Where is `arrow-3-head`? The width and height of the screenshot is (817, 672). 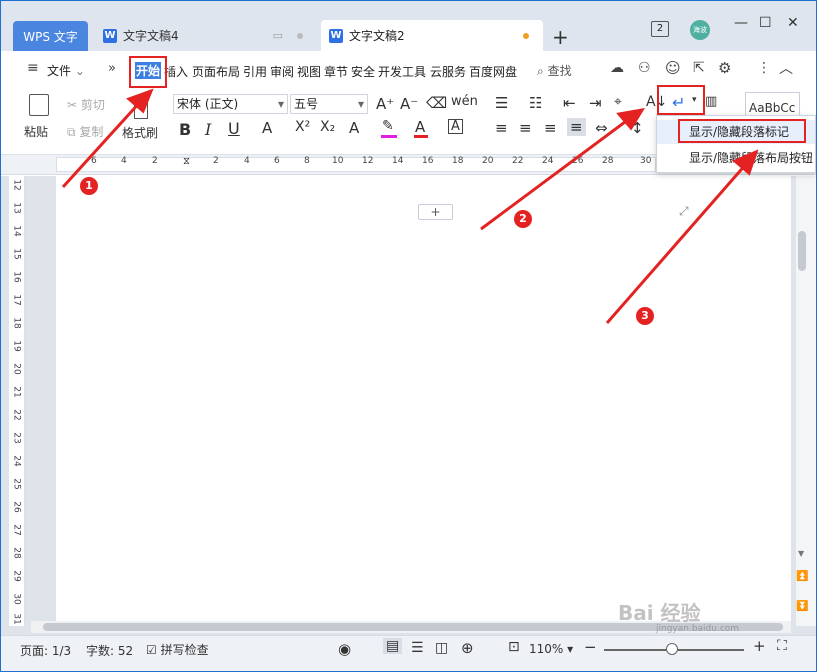
arrow-3-head is located at coordinates (745, 162).